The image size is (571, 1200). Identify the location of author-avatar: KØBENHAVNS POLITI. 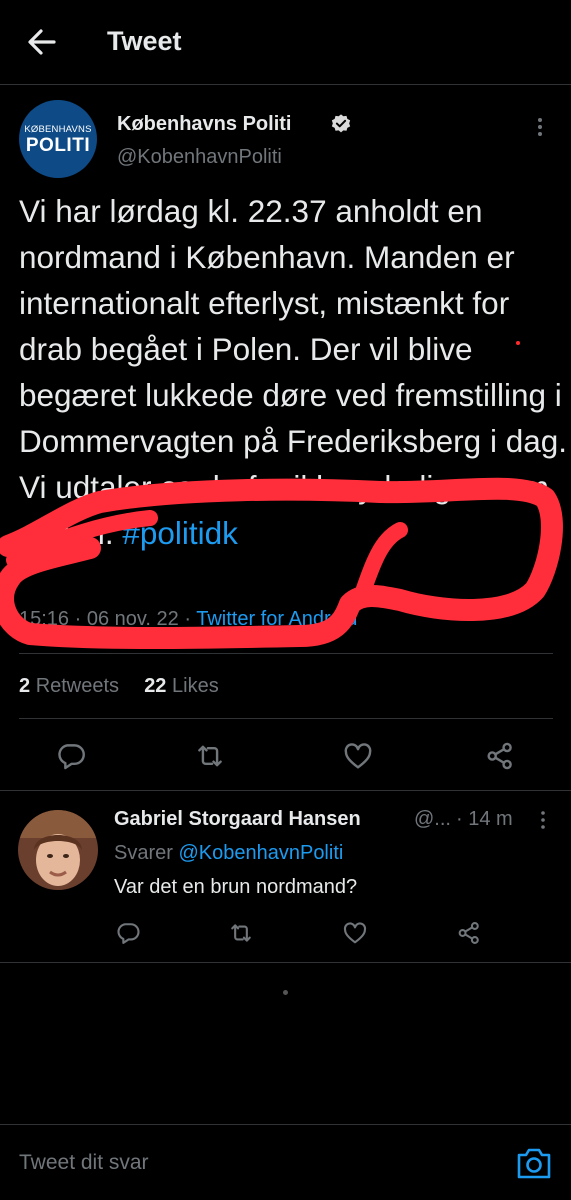
(58, 139).